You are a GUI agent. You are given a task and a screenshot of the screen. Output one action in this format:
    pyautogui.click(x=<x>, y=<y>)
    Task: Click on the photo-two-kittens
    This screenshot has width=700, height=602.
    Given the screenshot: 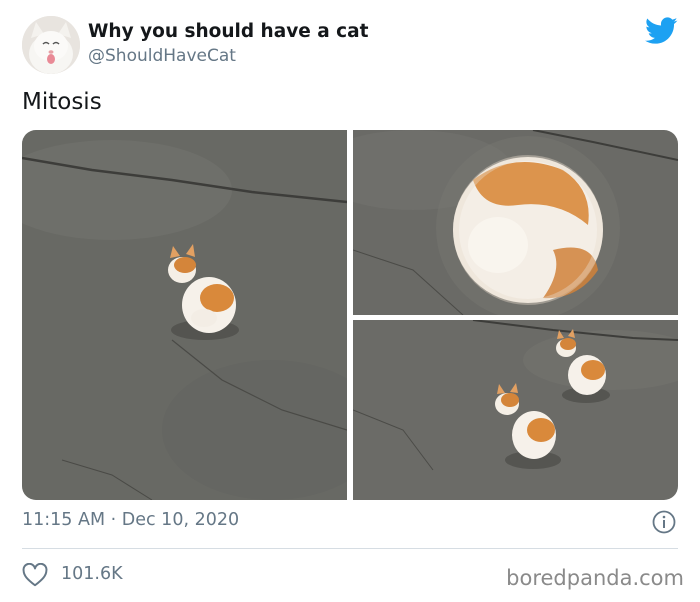 What is the action you would take?
    pyautogui.click(x=515, y=410)
    